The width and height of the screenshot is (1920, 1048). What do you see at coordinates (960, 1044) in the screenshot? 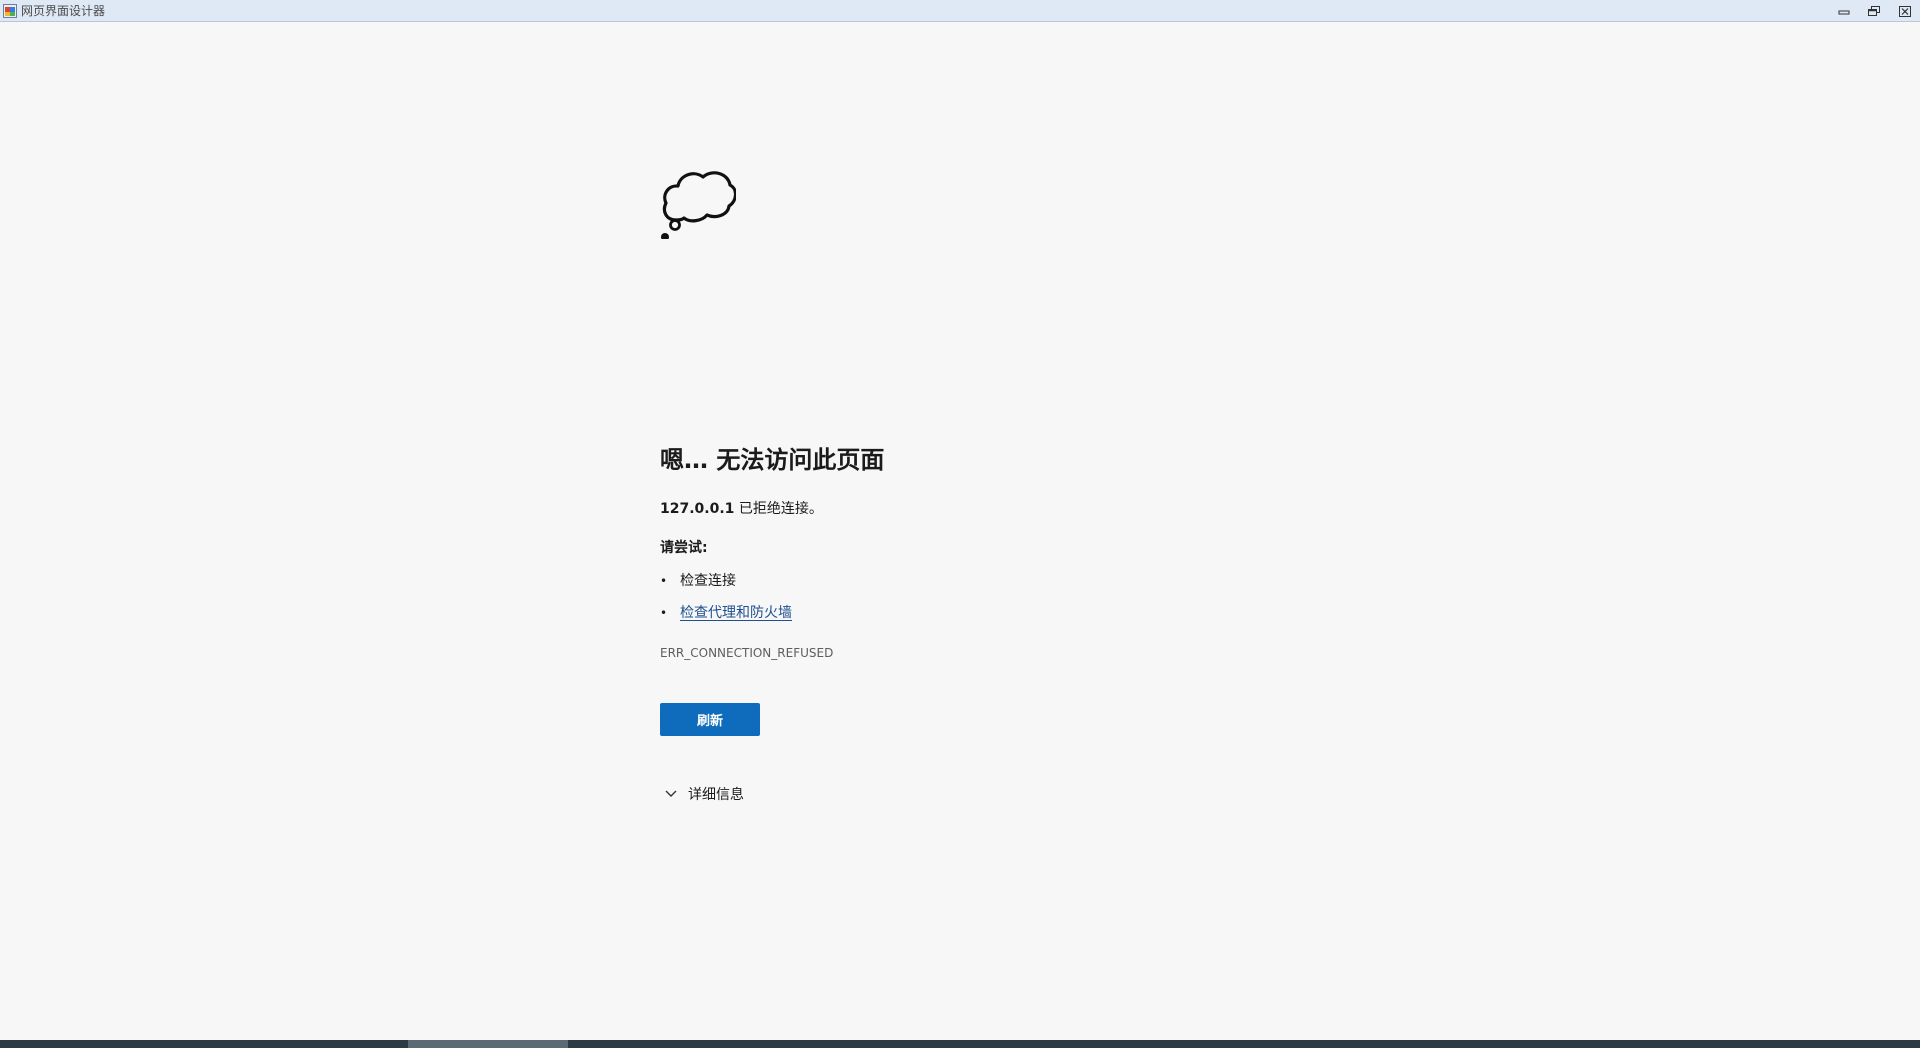
I see `horizontal-scrollbar` at bounding box center [960, 1044].